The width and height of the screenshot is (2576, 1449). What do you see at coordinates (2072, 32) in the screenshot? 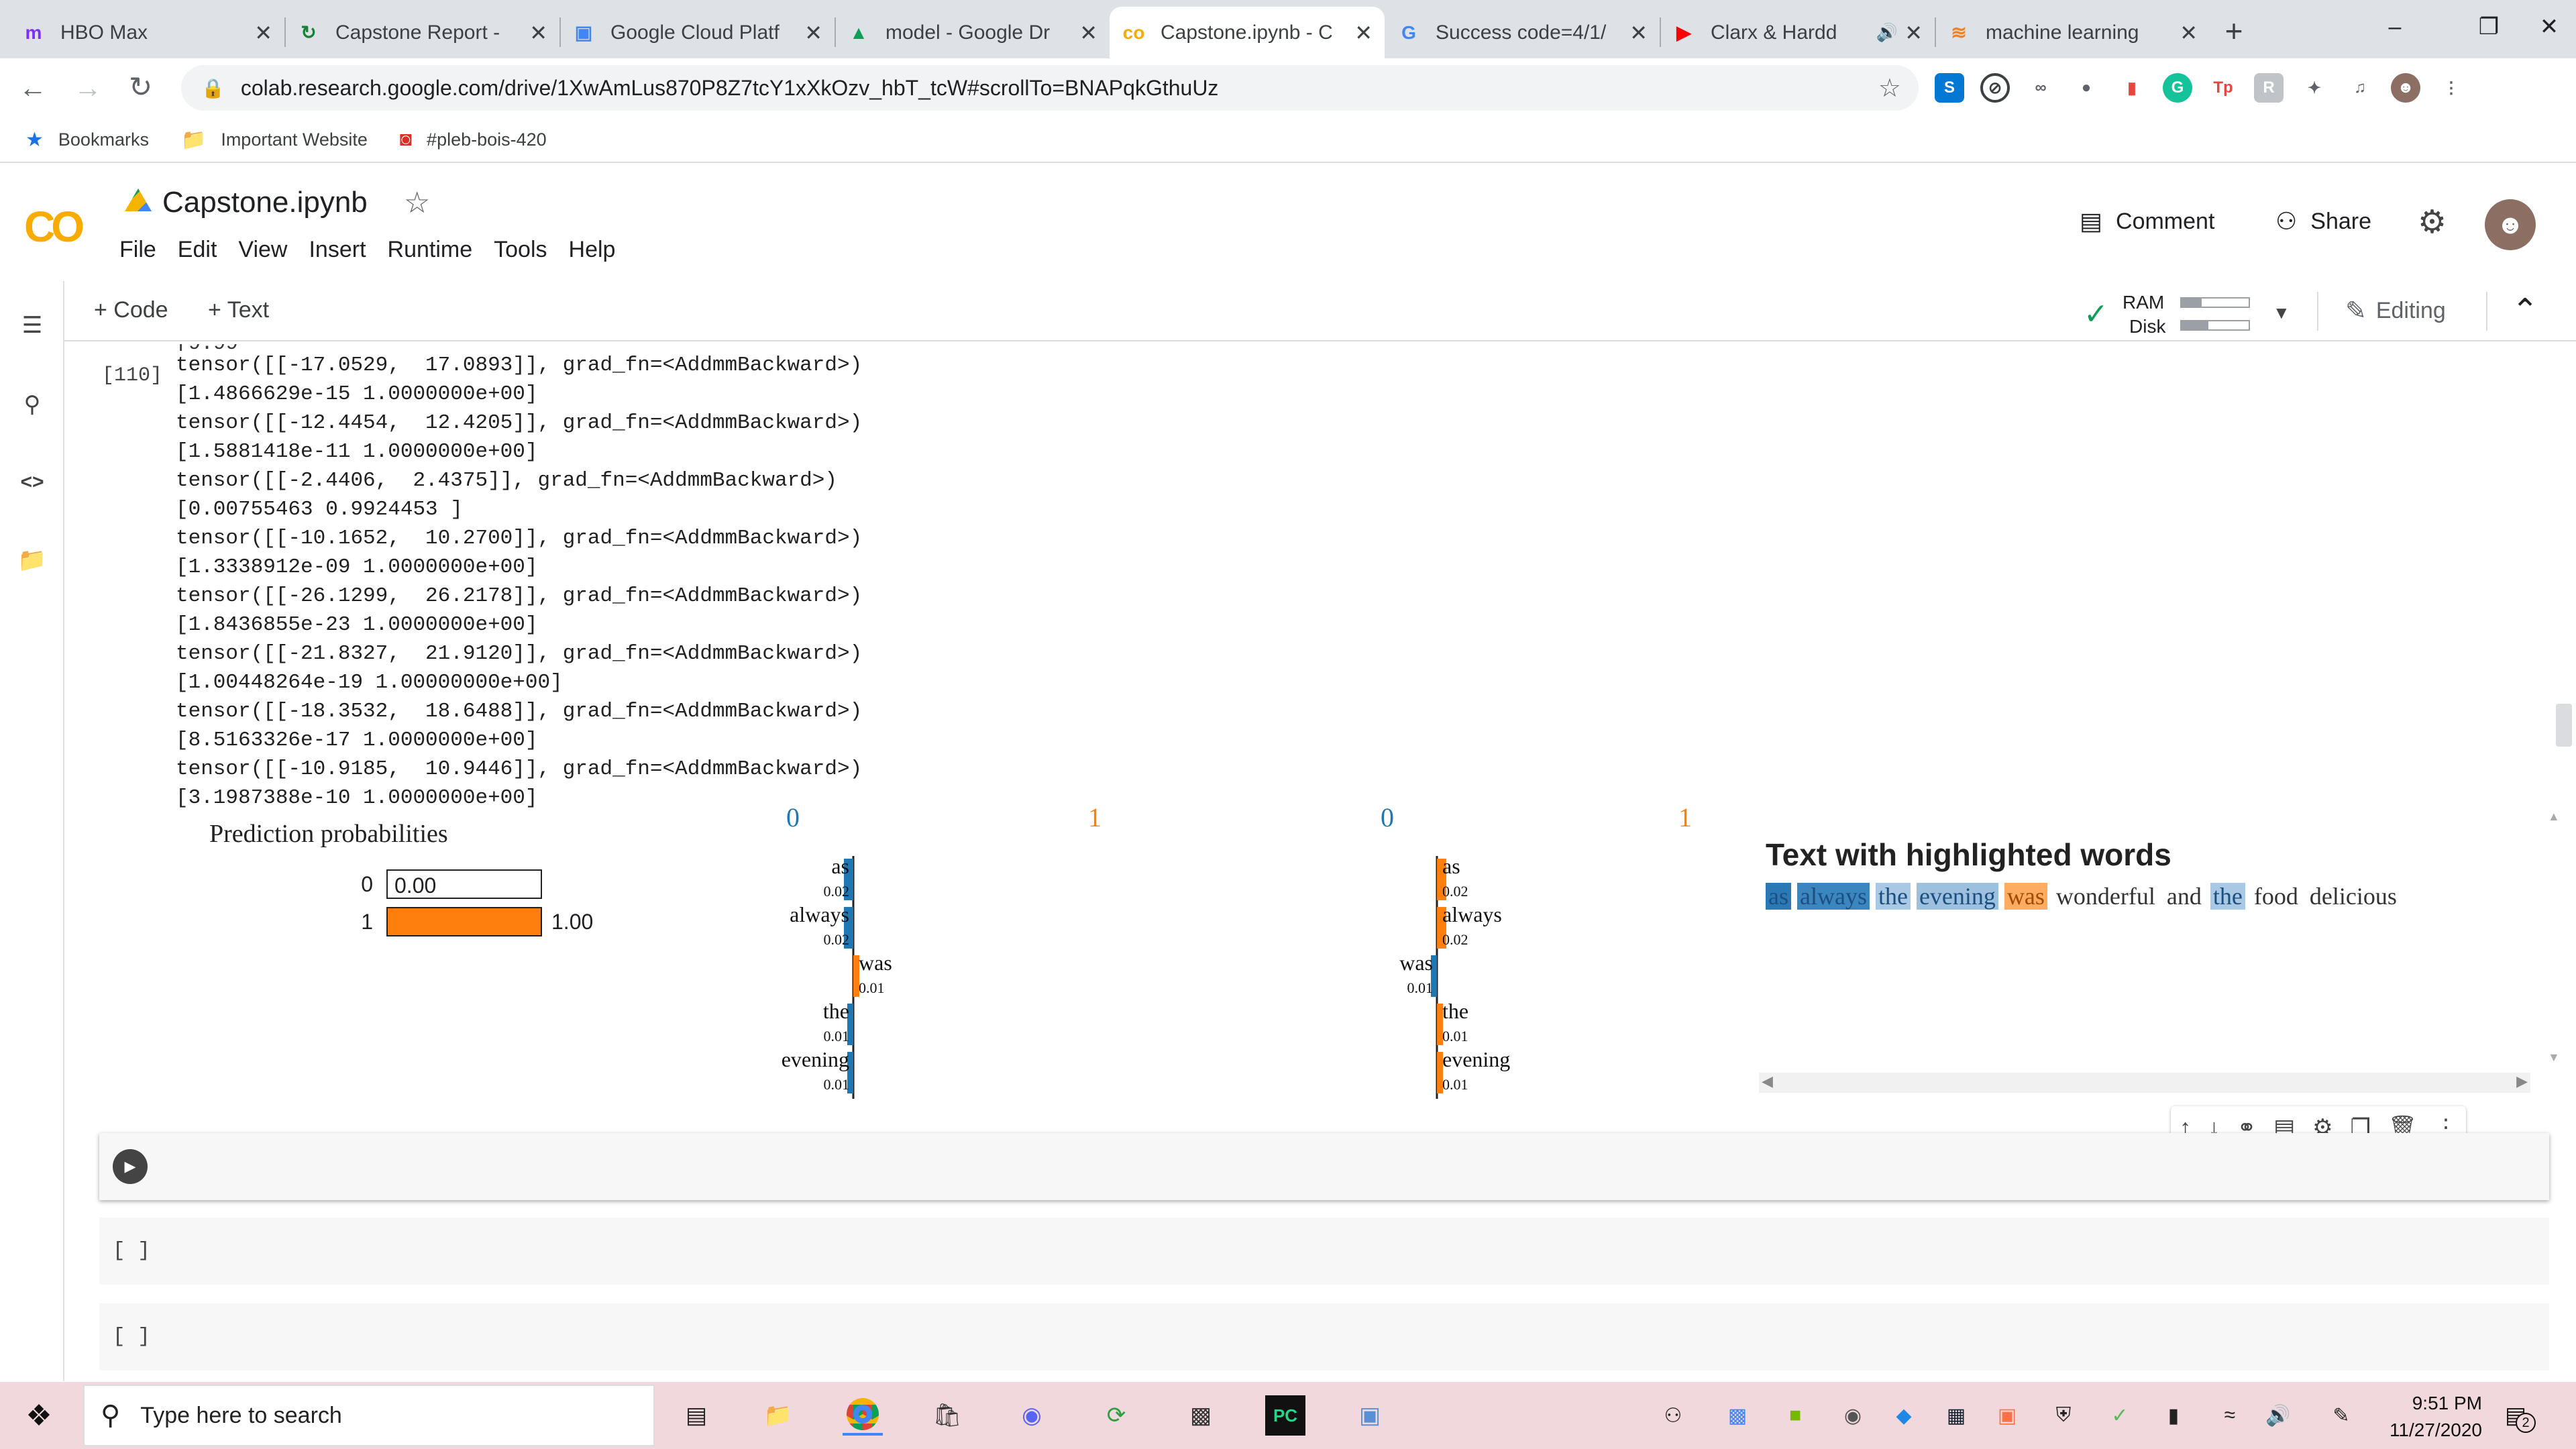
I see `browser-tab: ≋ machine learning ✕` at bounding box center [2072, 32].